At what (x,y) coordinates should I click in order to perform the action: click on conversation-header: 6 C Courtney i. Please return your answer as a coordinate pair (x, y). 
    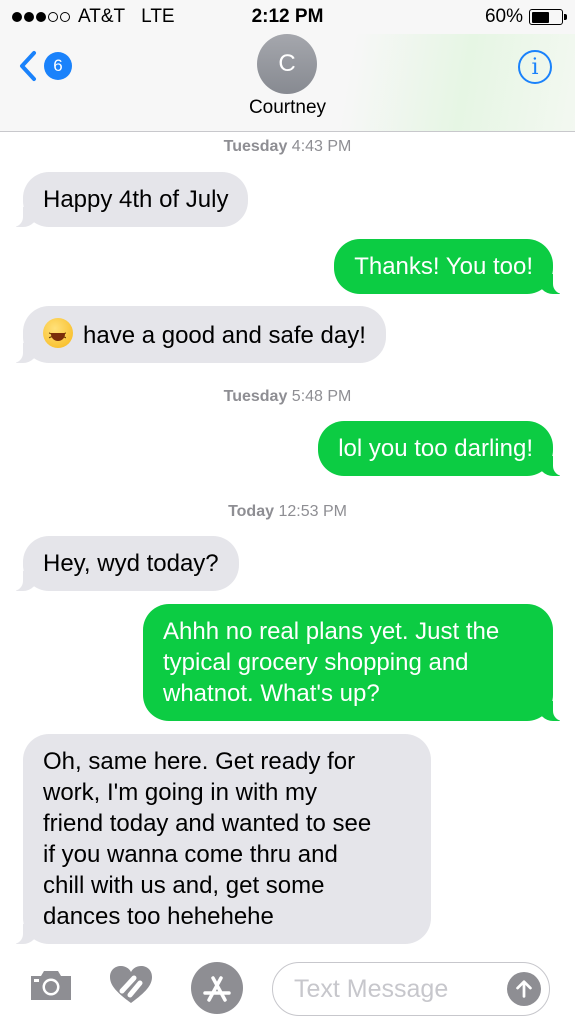
    Looking at the image, I should click on (287, 83).